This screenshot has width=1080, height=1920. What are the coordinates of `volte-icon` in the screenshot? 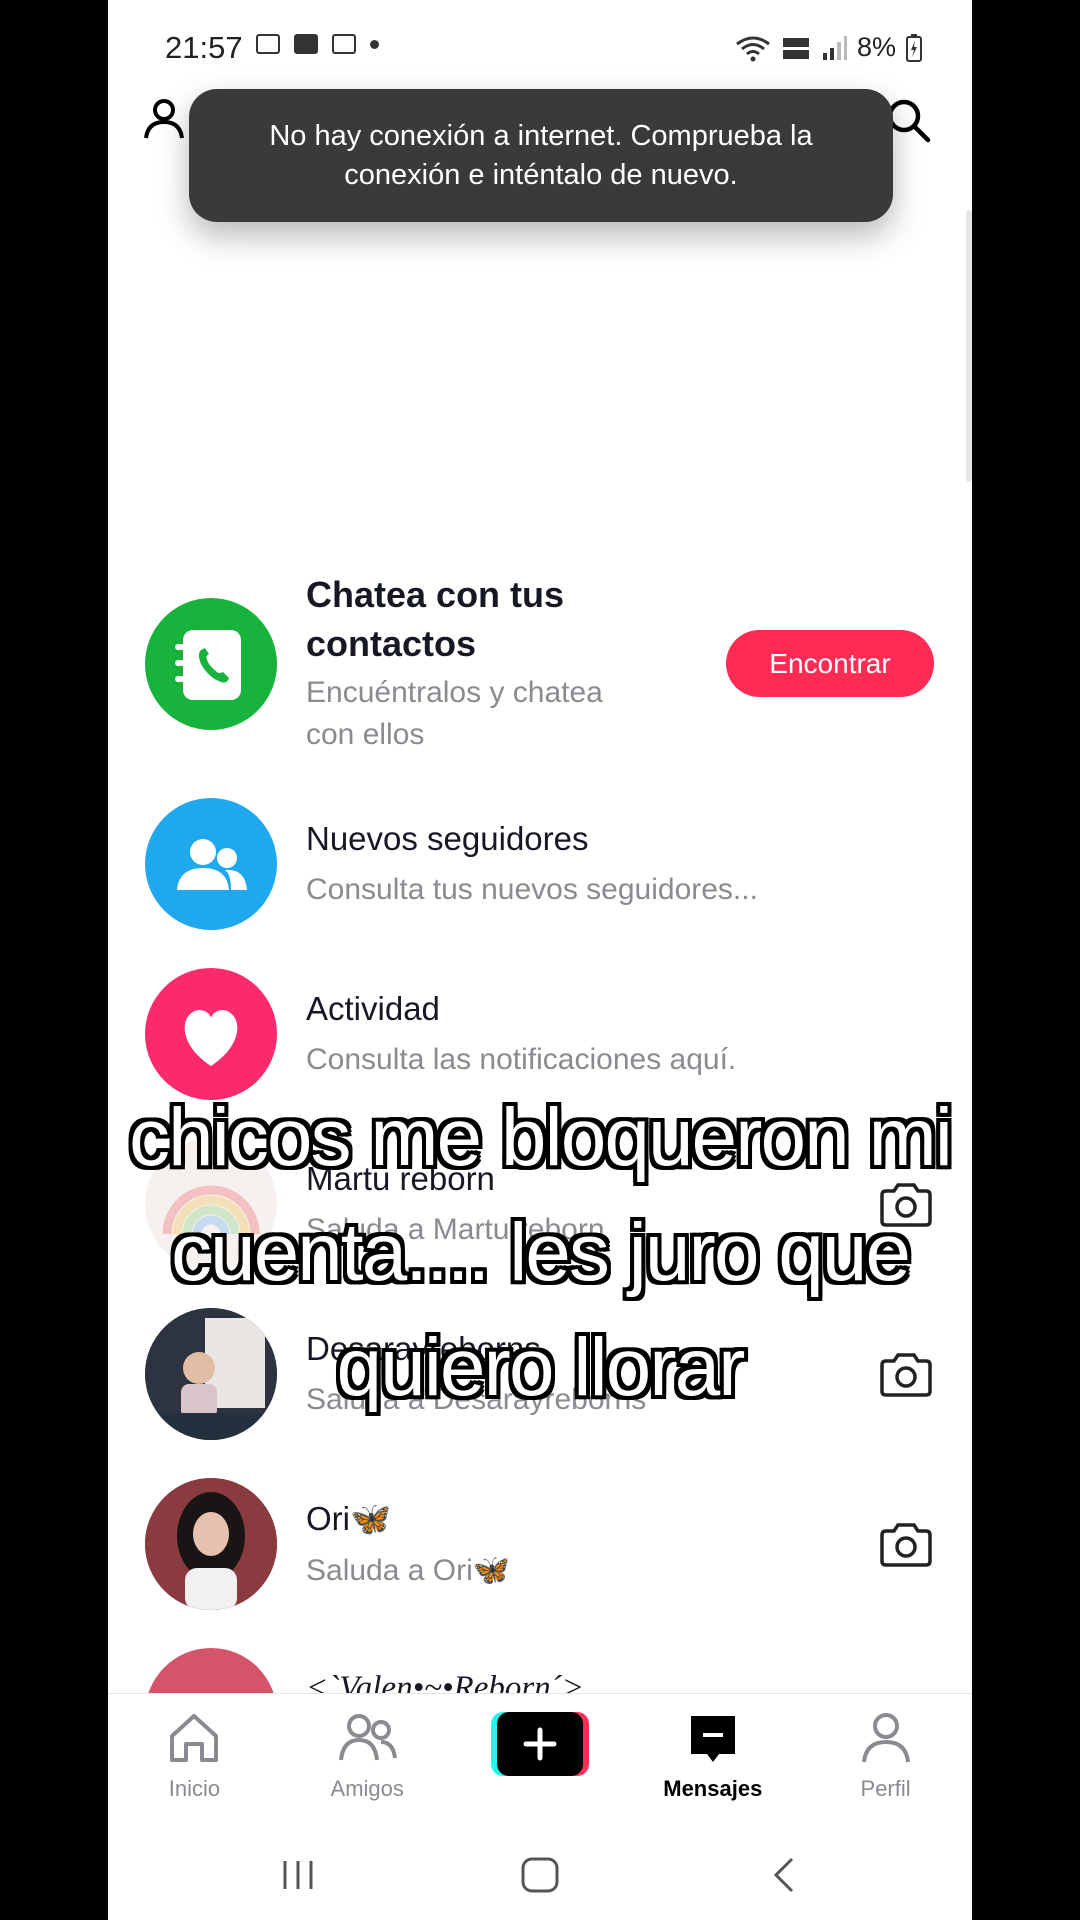 It's located at (795, 48).